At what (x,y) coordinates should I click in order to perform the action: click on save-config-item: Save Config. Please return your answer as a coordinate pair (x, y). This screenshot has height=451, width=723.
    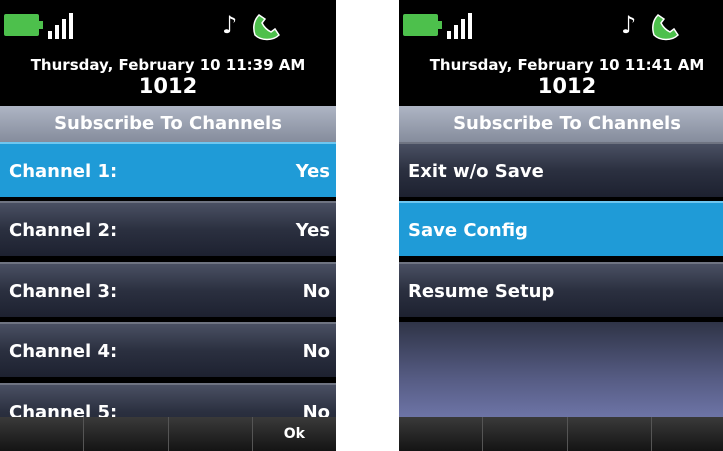
    Looking at the image, I should click on (561, 228).